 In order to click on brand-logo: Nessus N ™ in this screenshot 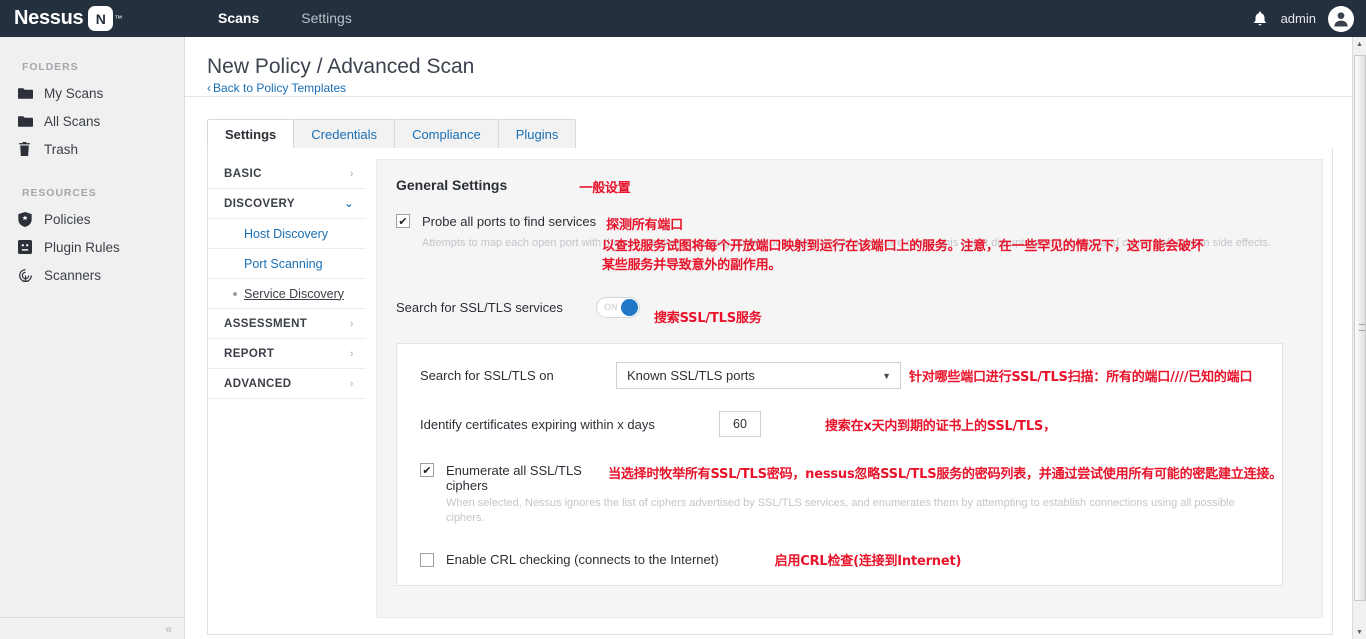, I will do `click(92, 18)`.